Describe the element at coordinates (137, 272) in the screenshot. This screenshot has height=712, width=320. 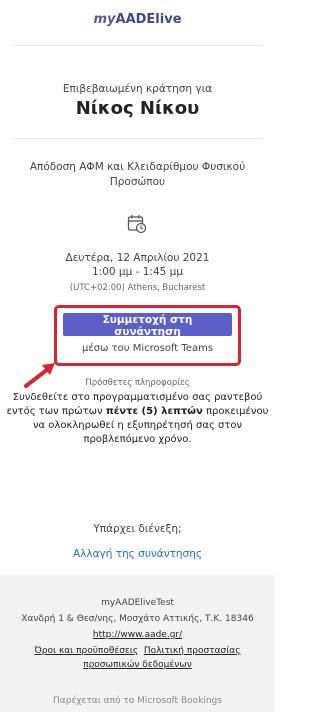
I see `appointment-time: 1:00 μμ - 1:45 μμ` at that location.